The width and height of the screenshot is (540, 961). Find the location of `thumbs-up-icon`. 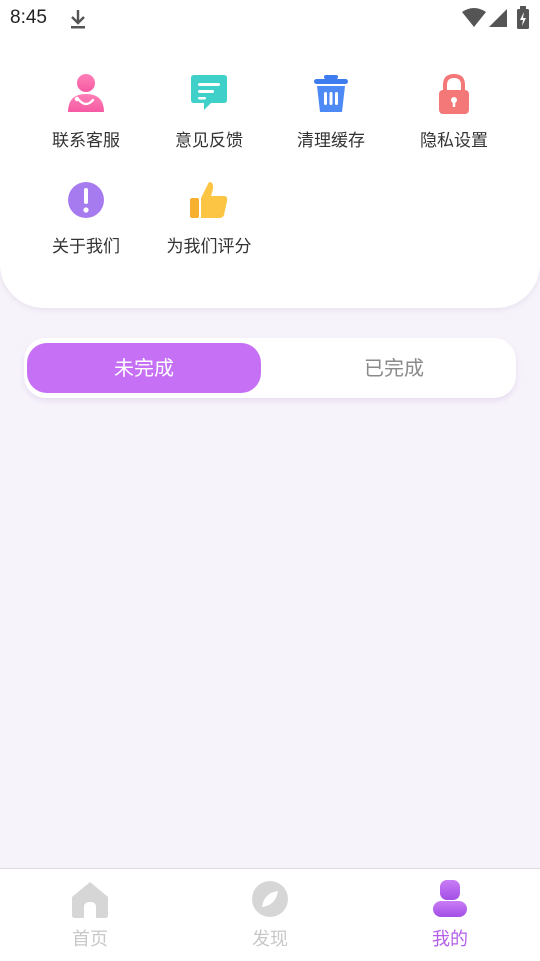

thumbs-up-icon is located at coordinates (209, 200).